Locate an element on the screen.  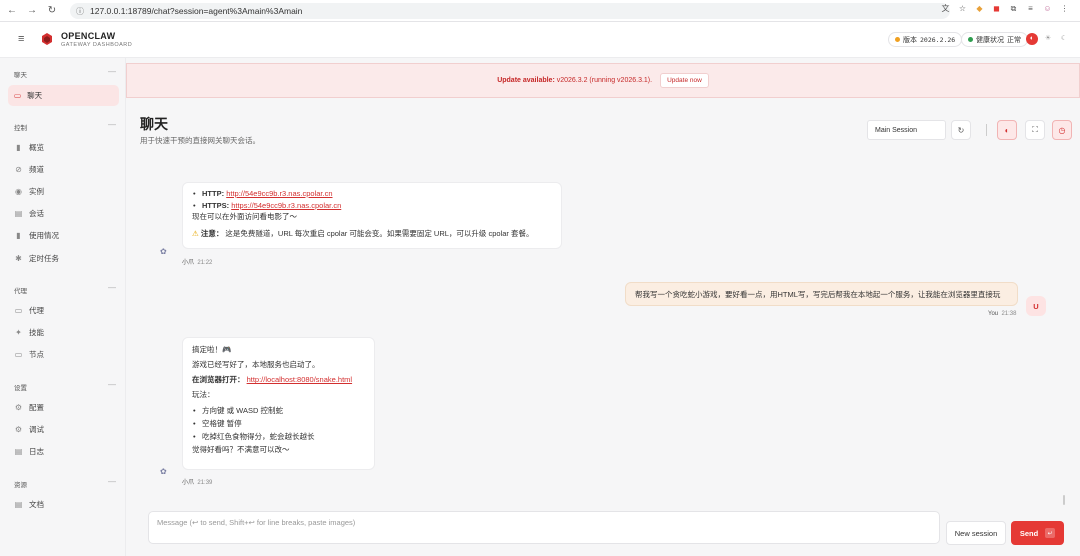
sidebar-item-channels: ⊘ 频道 is located at coordinates (29, 169).